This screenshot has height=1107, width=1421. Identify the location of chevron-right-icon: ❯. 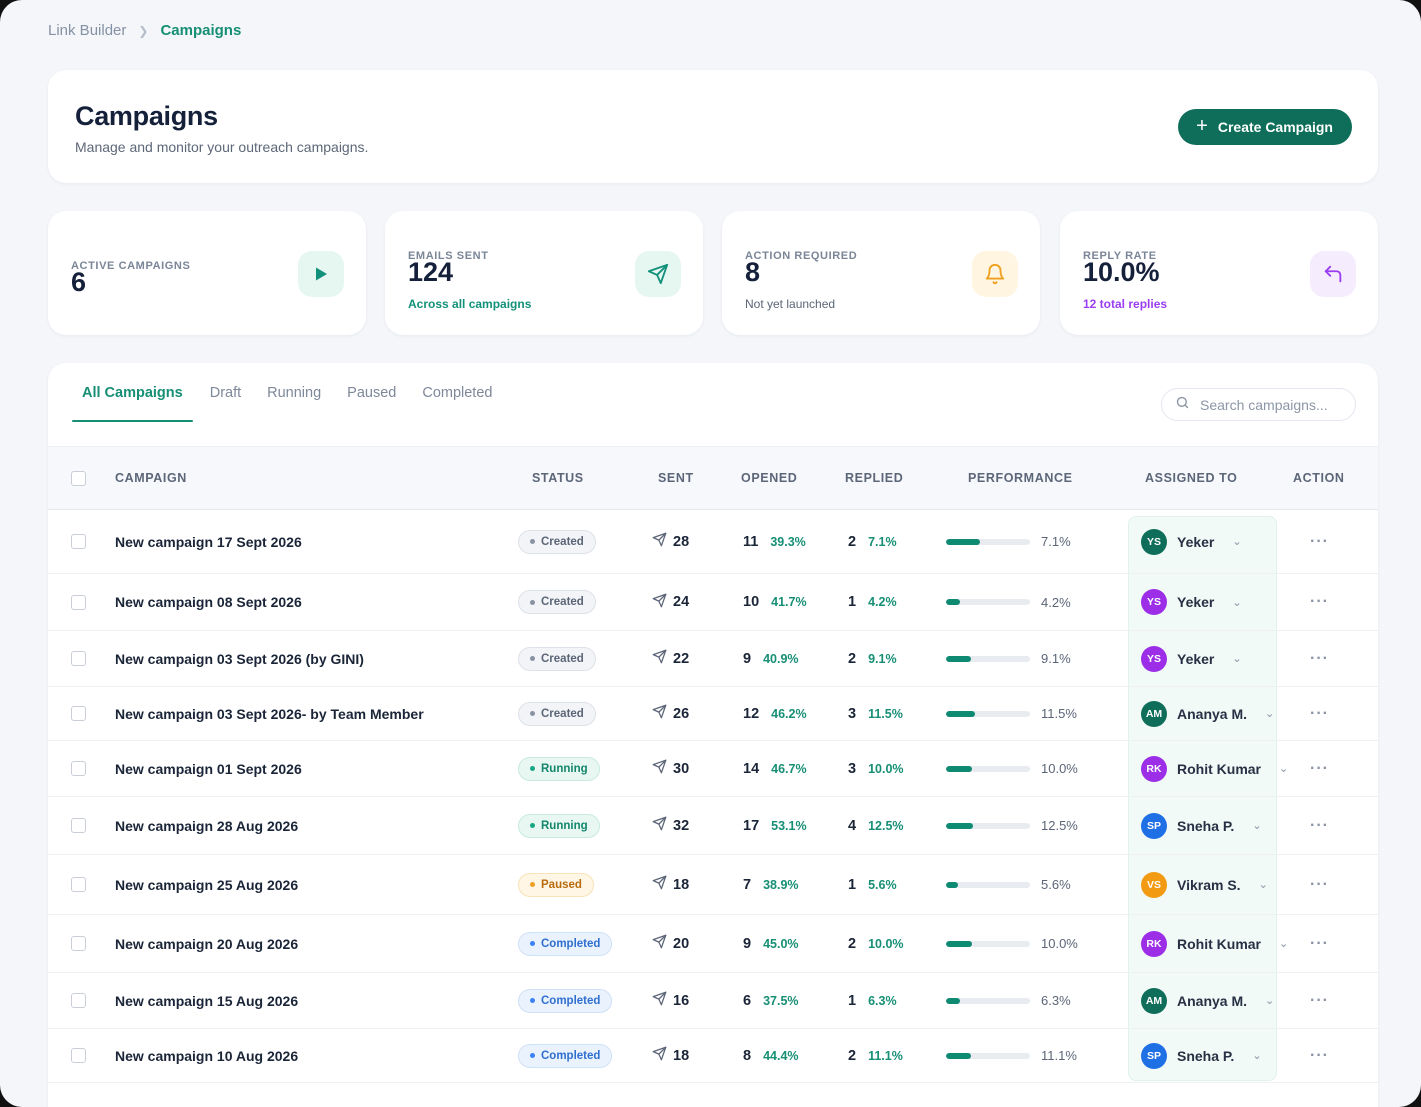
(143, 30).